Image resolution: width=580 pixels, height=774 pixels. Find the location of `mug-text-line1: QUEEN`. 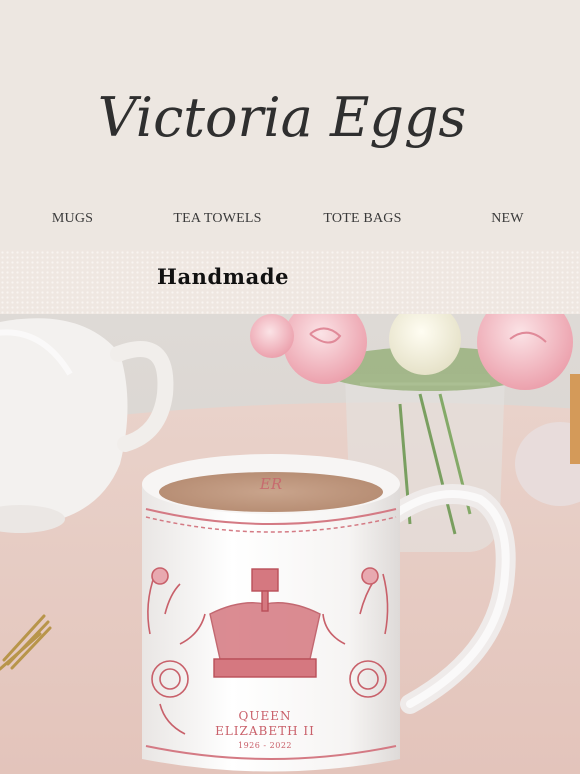

mug-text-line1: QUEEN is located at coordinates (265, 716).